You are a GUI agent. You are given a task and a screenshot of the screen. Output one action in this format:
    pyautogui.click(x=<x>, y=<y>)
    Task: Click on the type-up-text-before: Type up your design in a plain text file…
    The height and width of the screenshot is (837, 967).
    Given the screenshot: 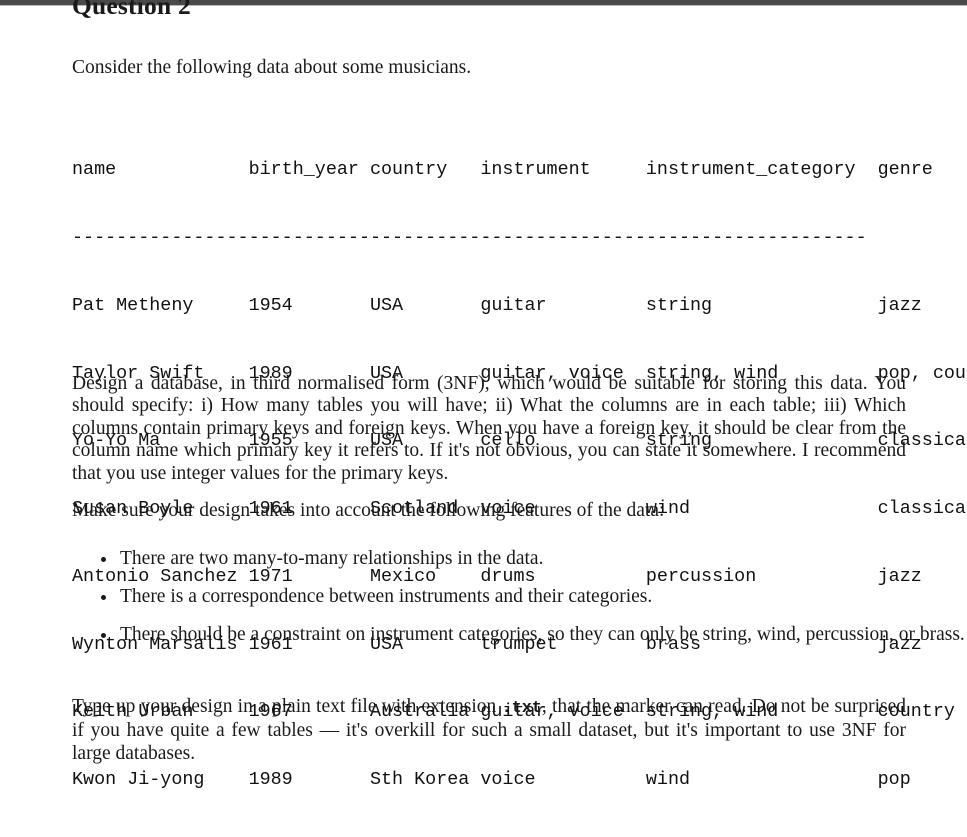 What is the action you would take?
    pyautogui.click(x=287, y=706)
    